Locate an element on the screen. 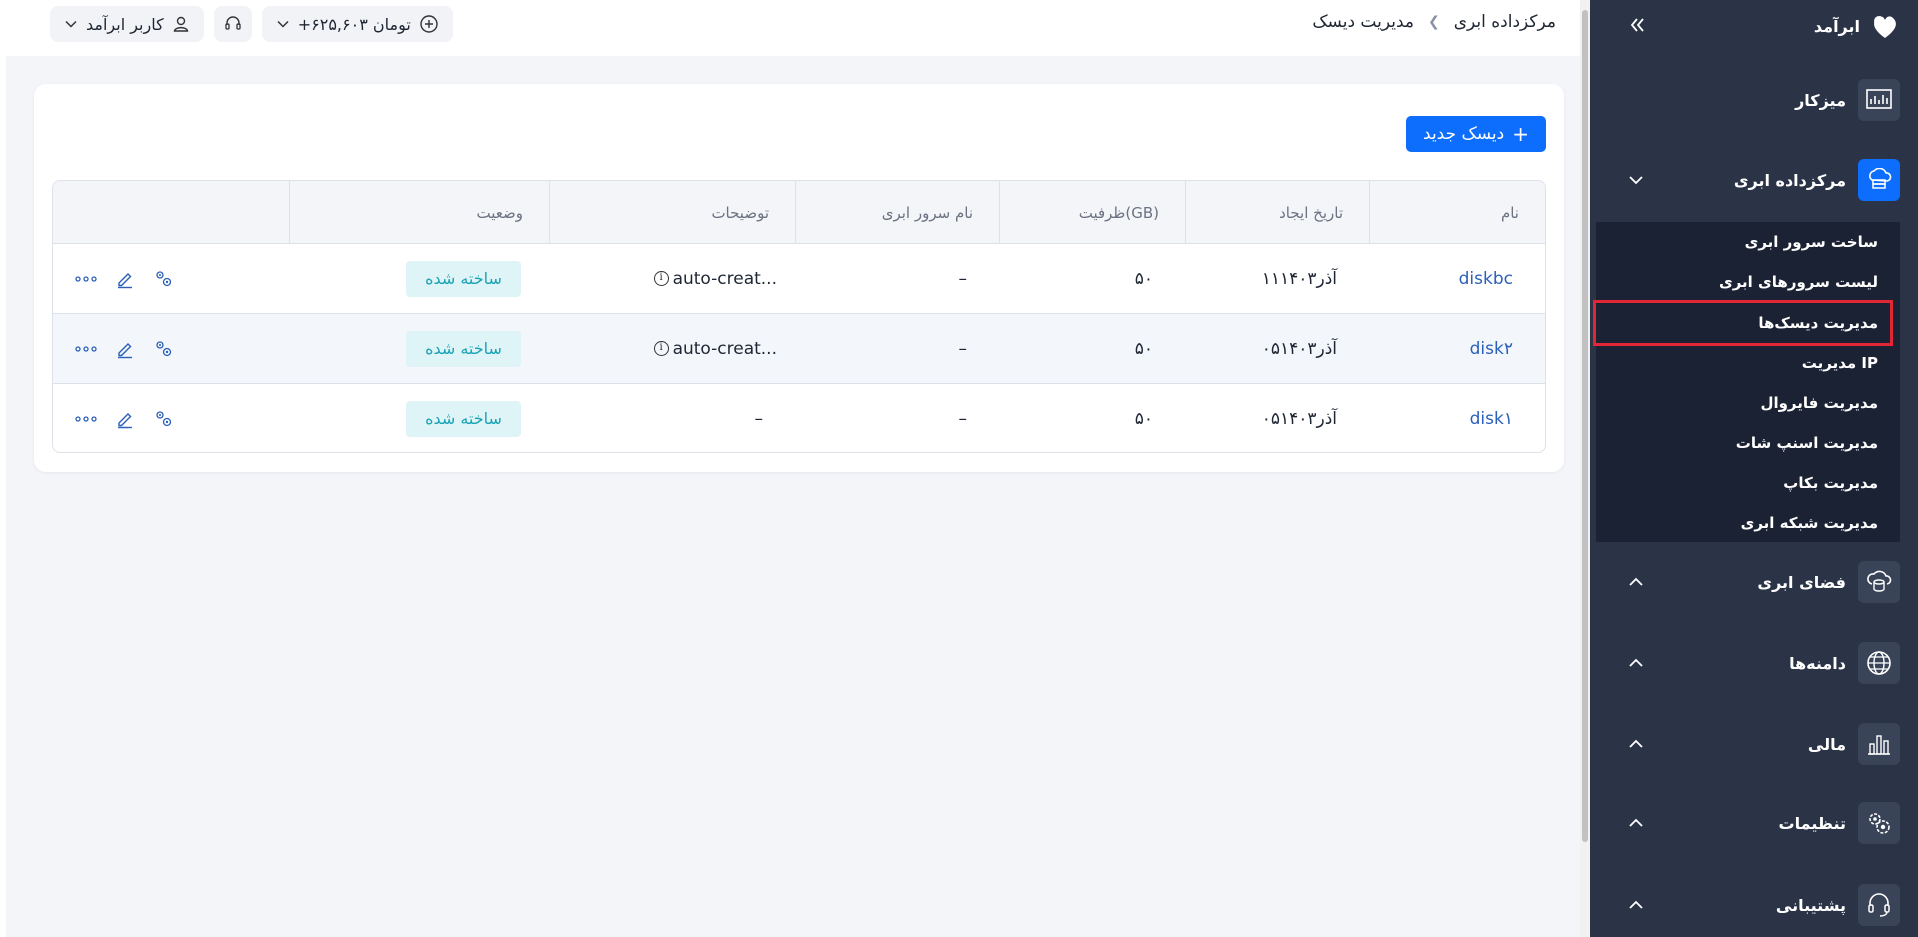  submenu-ip-management: مدیریت IP is located at coordinates (1739, 363).